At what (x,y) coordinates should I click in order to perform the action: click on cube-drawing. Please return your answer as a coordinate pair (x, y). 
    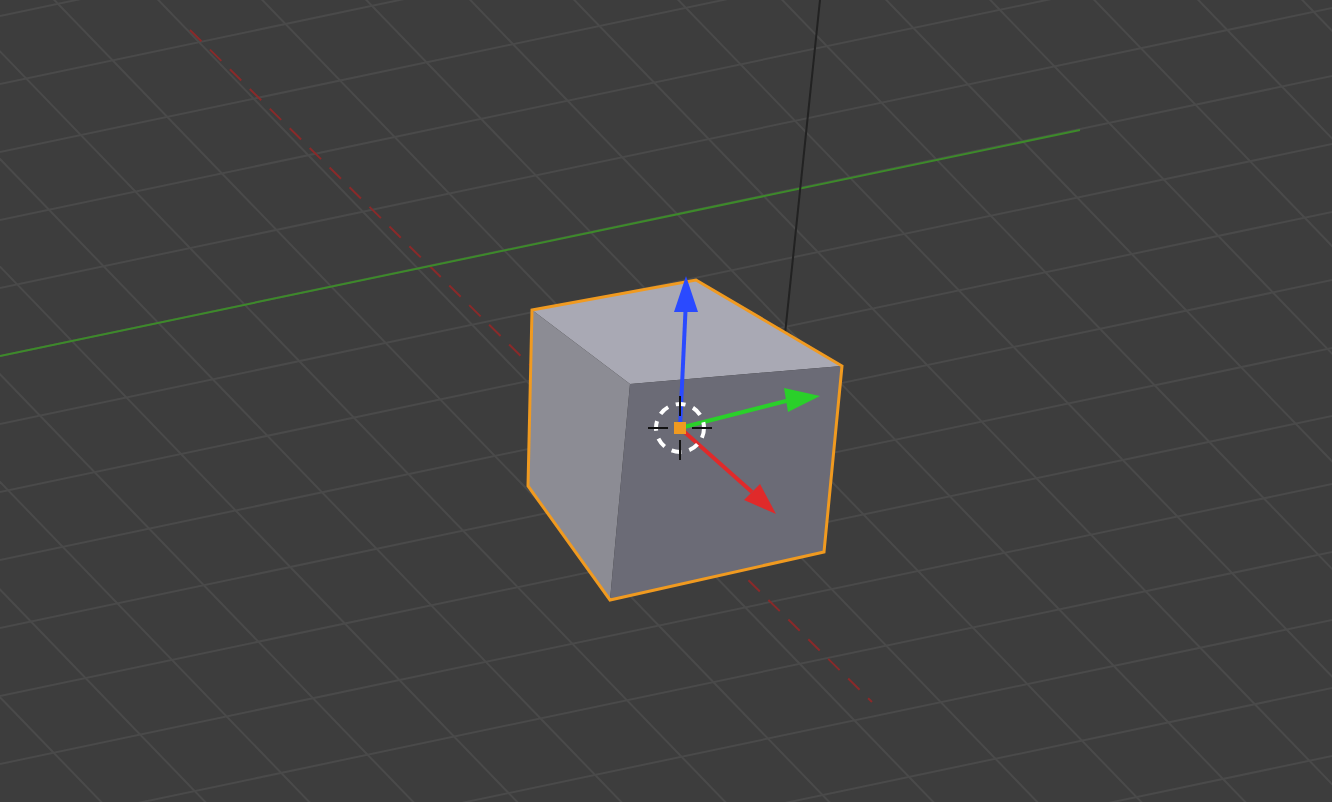
    Looking at the image, I should click on (685, 440).